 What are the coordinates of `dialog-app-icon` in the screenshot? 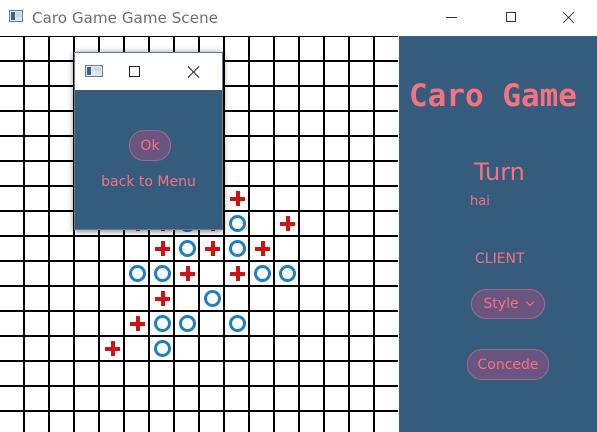 It's located at (94, 71).